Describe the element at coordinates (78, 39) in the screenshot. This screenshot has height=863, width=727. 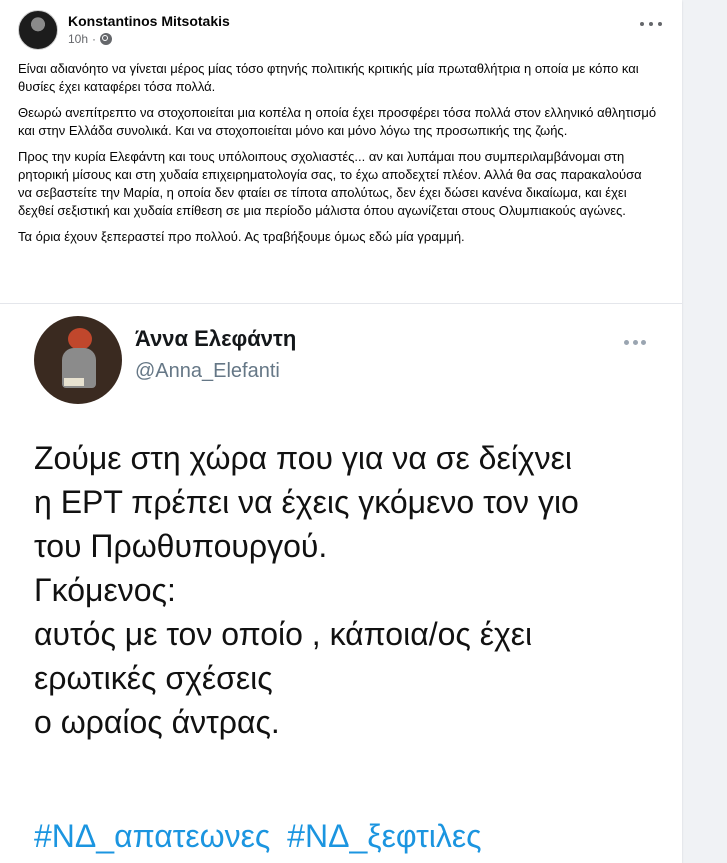
I see `post-time: 10h` at that location.